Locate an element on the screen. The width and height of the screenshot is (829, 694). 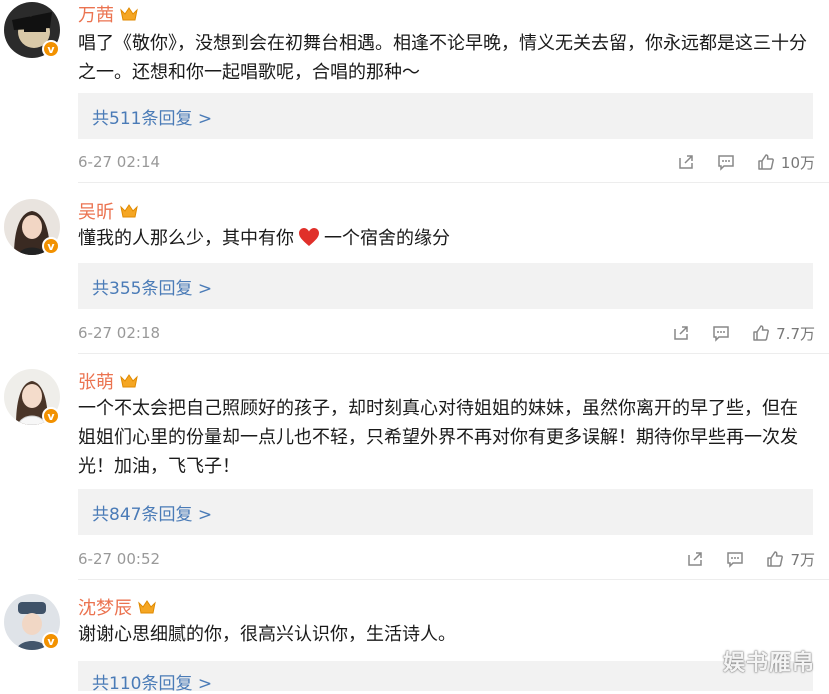
commenter-name: 吴昕 is located at coordinates (96, 211).